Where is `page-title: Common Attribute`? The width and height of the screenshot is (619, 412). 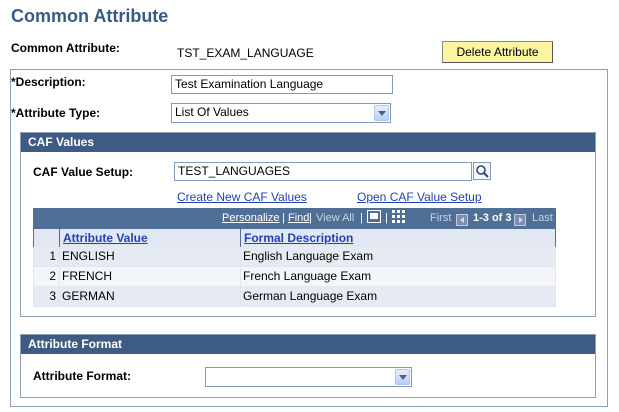 page-title: Common Attribute is located at coordinates (90, 16).